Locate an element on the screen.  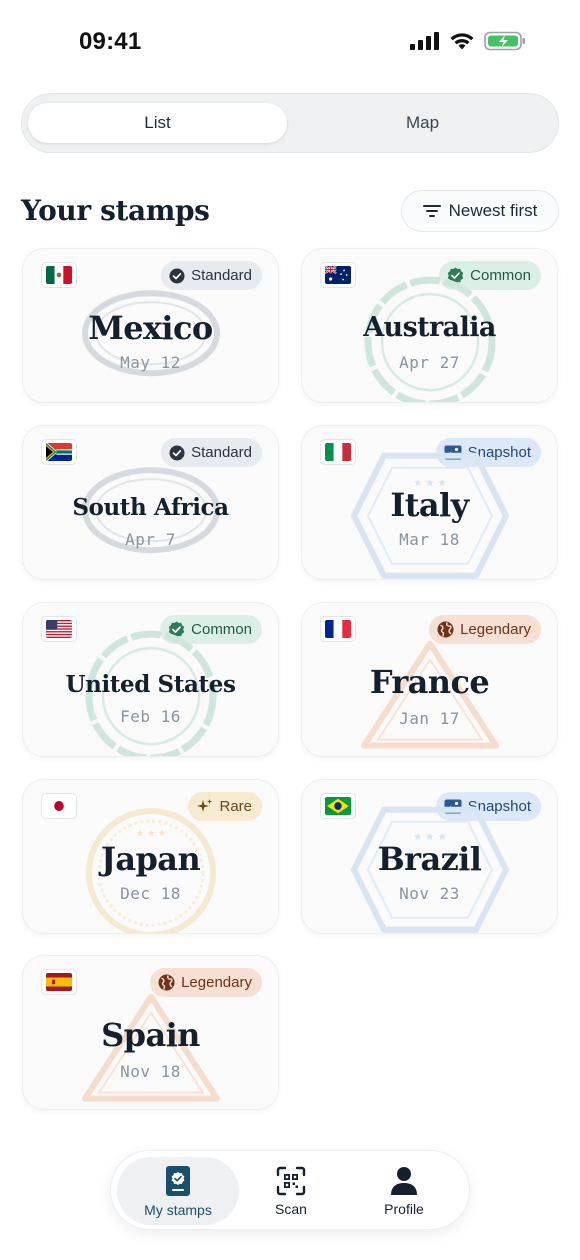
stamp-date: Apr 27 is located at coordinates (429, 362).